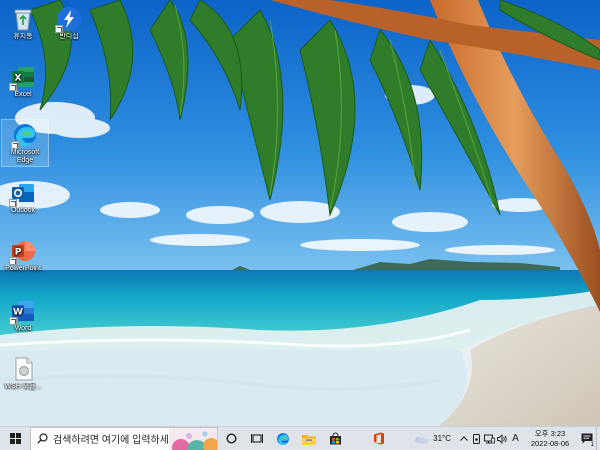 The height and width of the screenshot is (450, 600). What do you see at coordinates (42, 438) in the screenshot?
I see `search-icon` at bounding box center [42, 438].